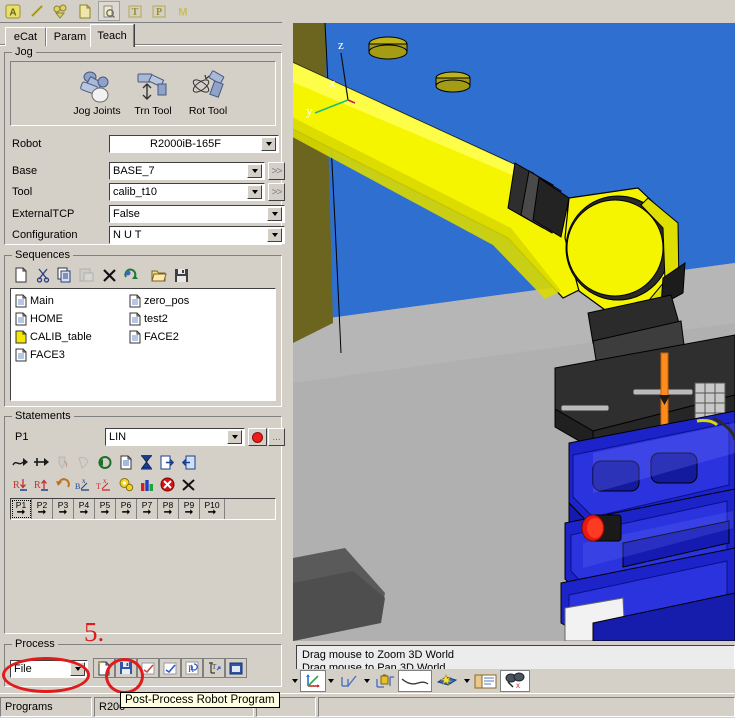 This screenshot has height=718, width=735. Describe the element at coordinates (125, 484) in the screenshot. I see `settings-gear-icon` at that location.